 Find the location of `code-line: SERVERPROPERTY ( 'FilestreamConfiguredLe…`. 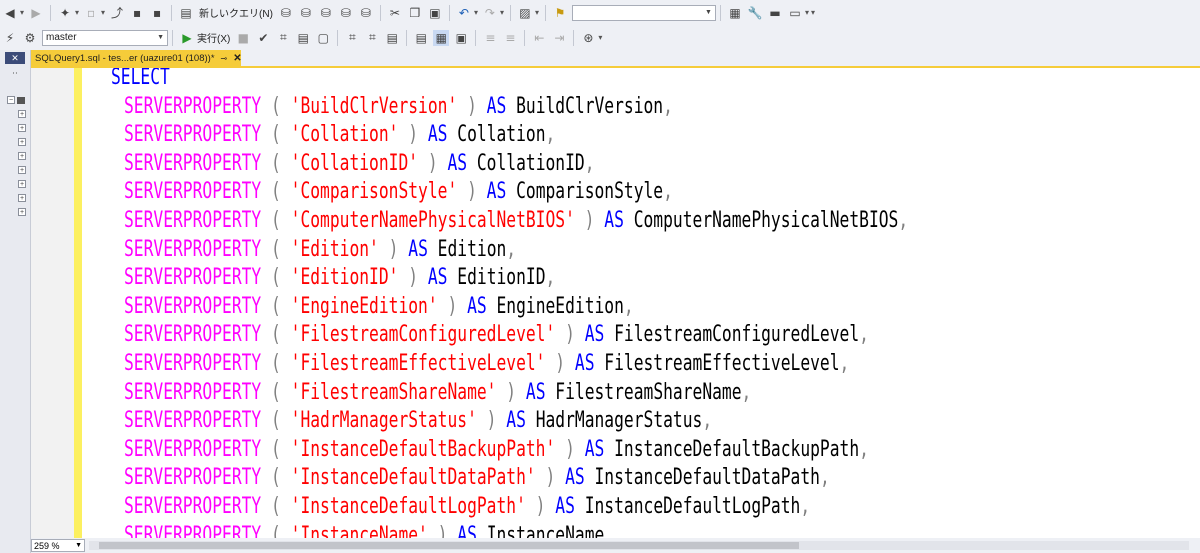

code-line: SERVERPROPERTY ( 'FilestreamConfiguredLe… is located at coordinates (496, 335).